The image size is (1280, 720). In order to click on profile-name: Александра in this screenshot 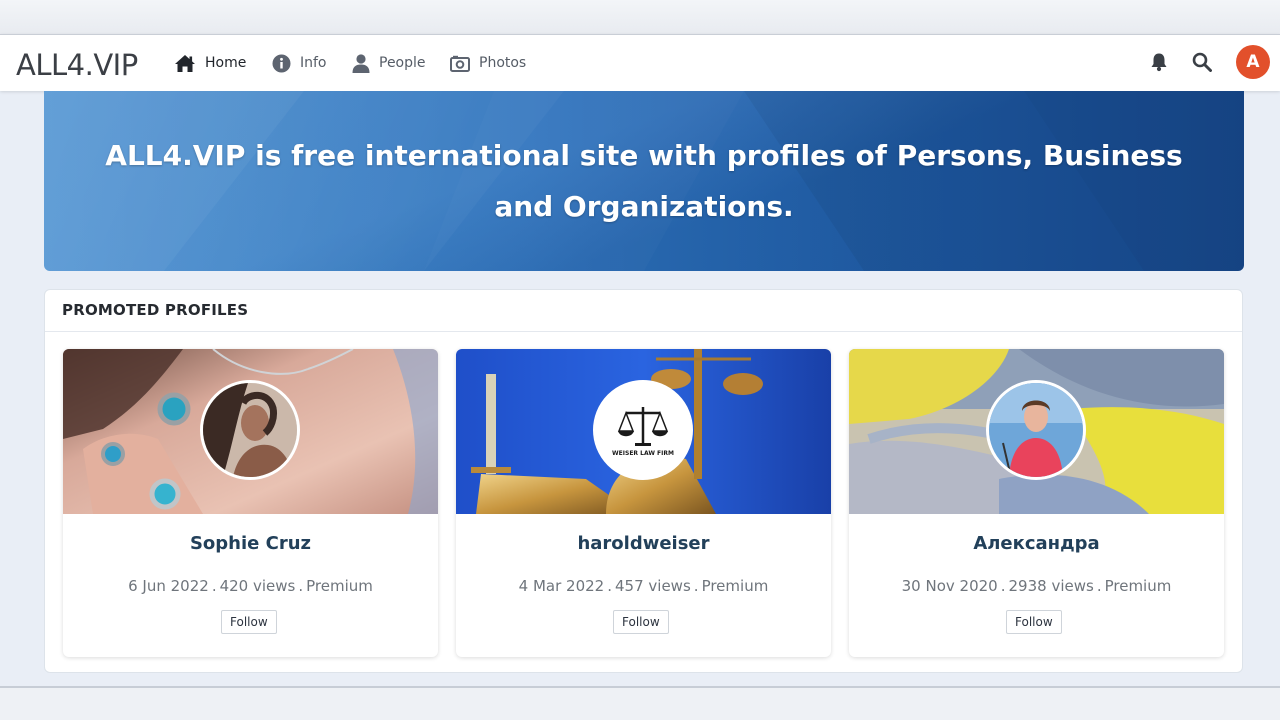, I will do `click(1036, 543)`.